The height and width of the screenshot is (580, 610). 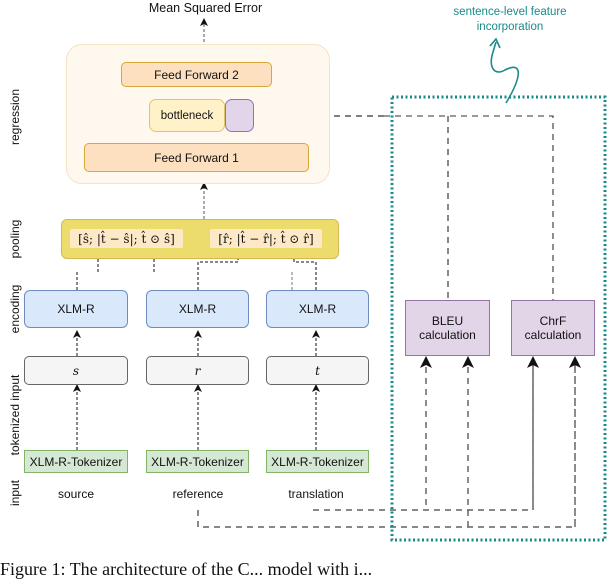 I want to click on bleu-calculation: BLEU calculation, so click(x=447, y=328).